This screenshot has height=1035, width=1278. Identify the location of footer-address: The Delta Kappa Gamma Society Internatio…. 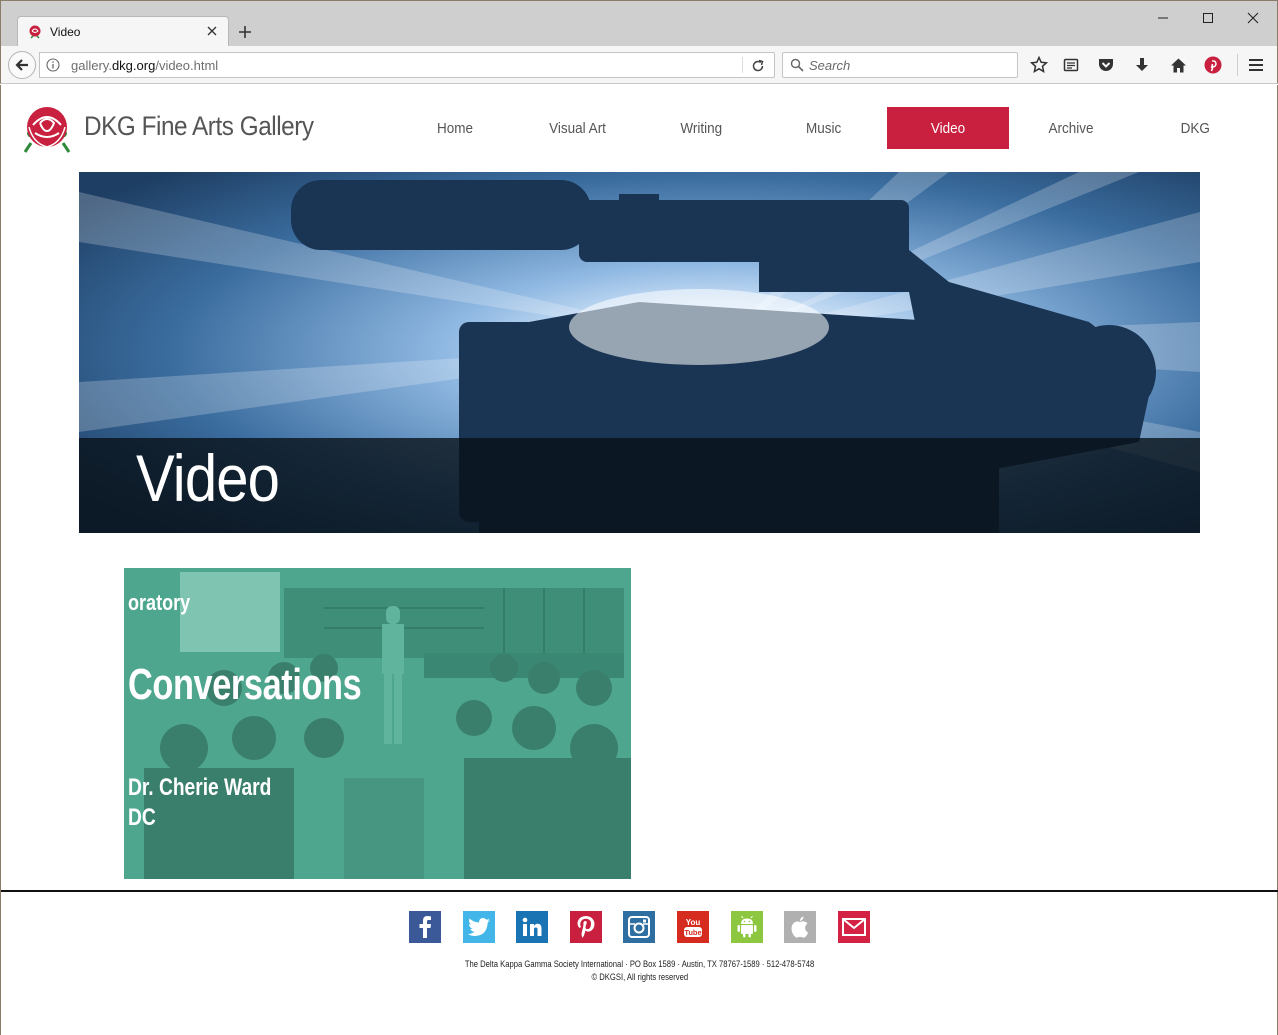
(640, 964).